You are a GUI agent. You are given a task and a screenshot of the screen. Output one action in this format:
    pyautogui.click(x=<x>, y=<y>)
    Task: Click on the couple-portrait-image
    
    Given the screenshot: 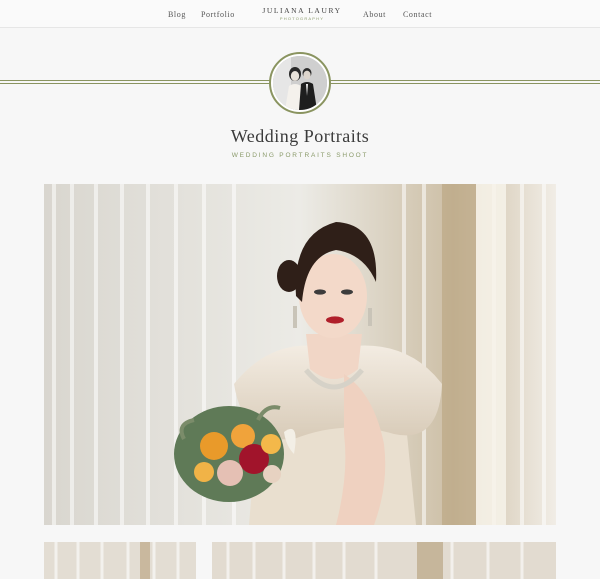 What is the action you would take?
    pyautogui.click(x=300, y=83)
    